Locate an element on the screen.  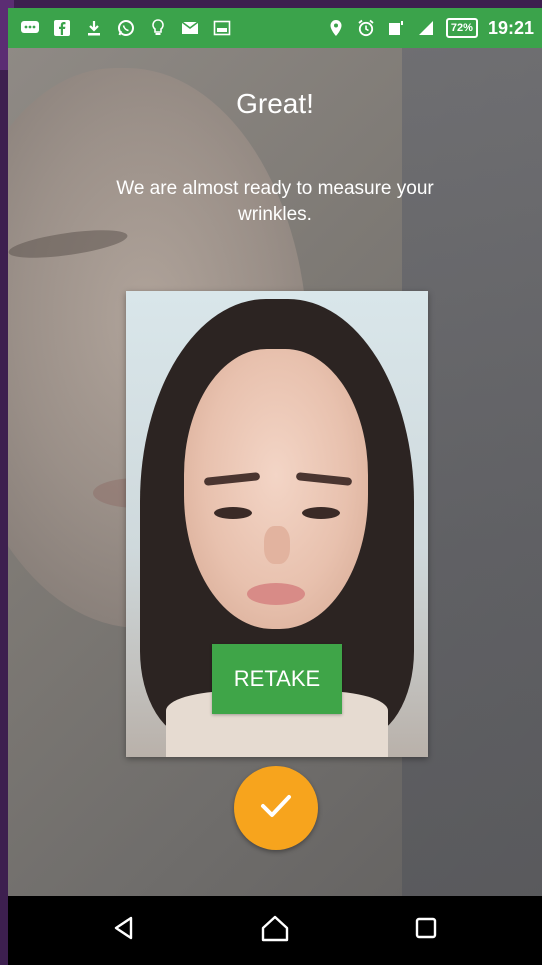
lips is located at coordinates (276, 594).